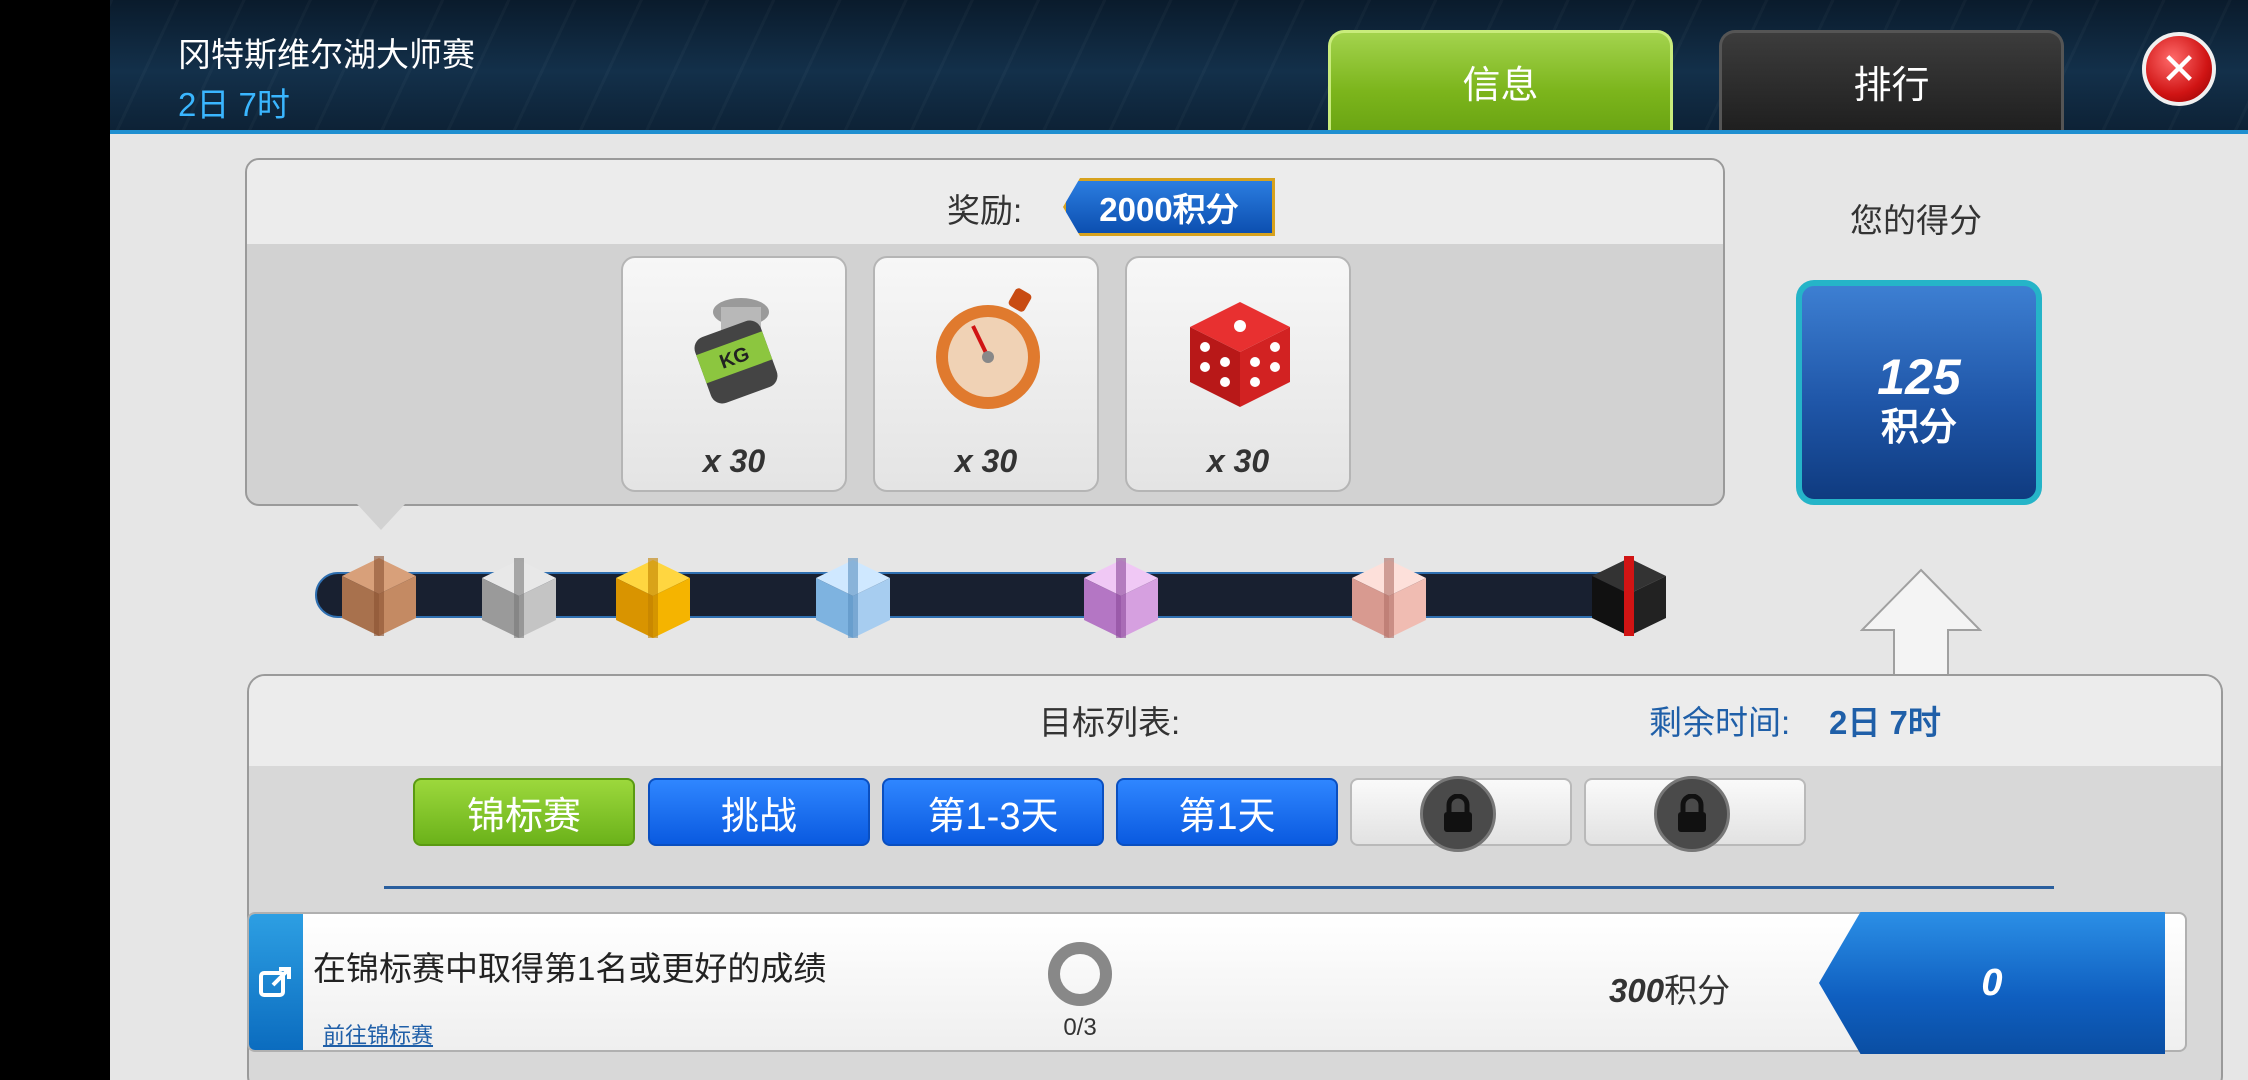  Describe the element at coordinates (759, 812) in the screenshot. I see `filter-challenge: 挑战` at that location.